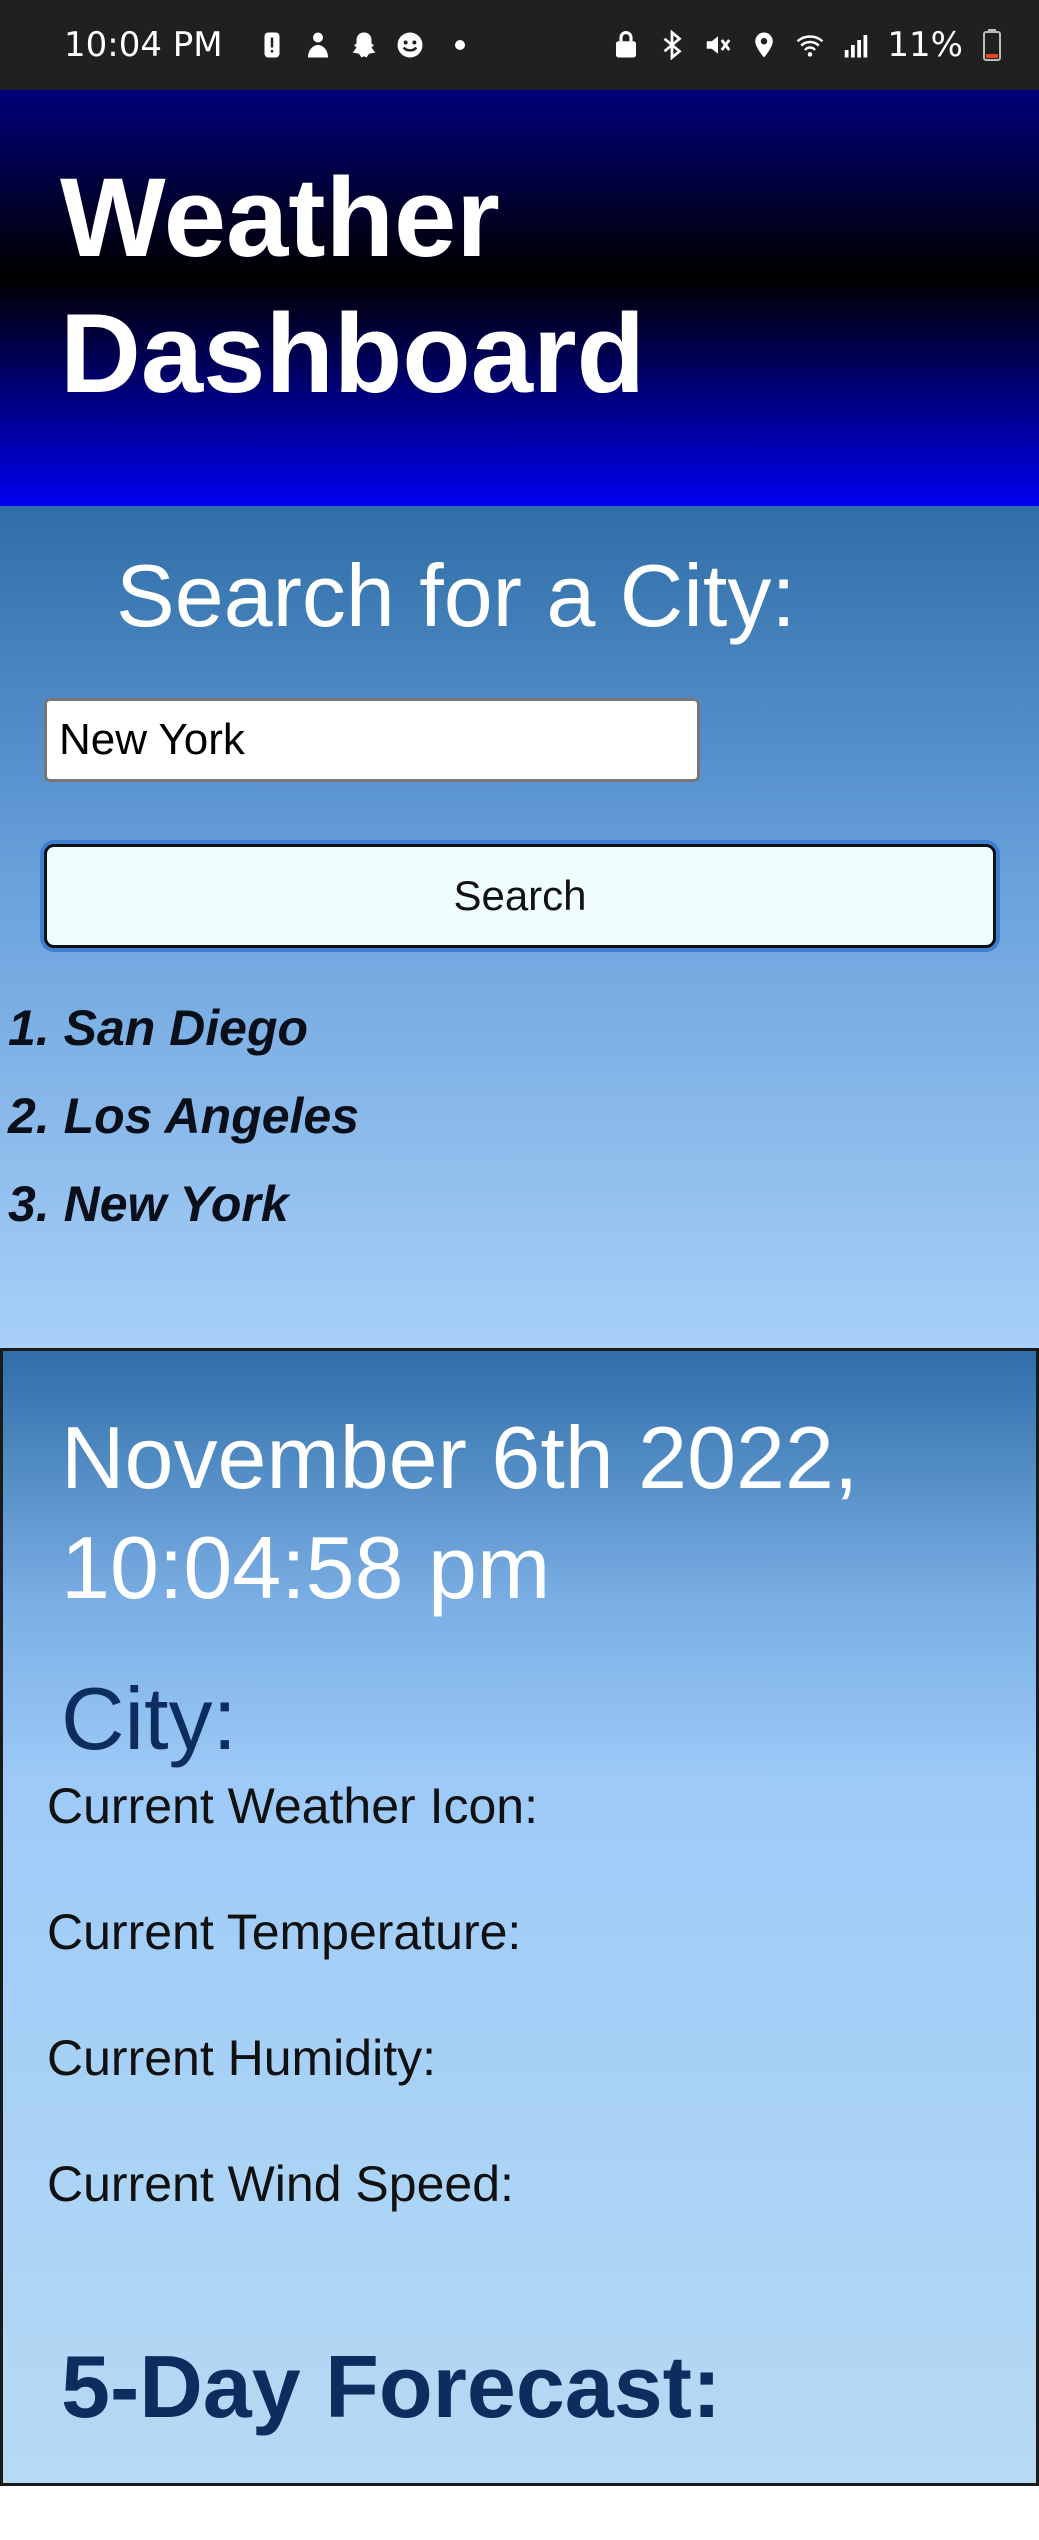 This screenshot has height=2540, width=1039. I want to click on history-item-san-diego: 1. San Diego, so click(183, 1028).